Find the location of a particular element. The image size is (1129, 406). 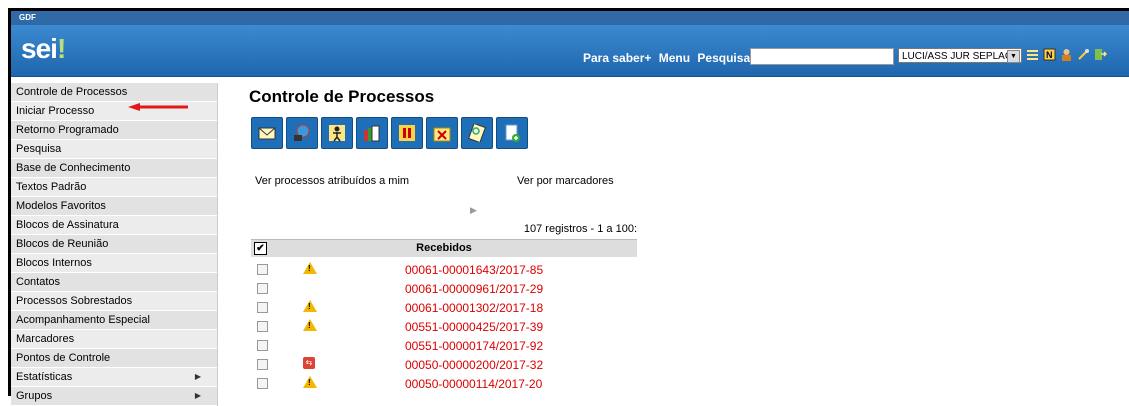

new-document-button is located at coordinates (512, 133).